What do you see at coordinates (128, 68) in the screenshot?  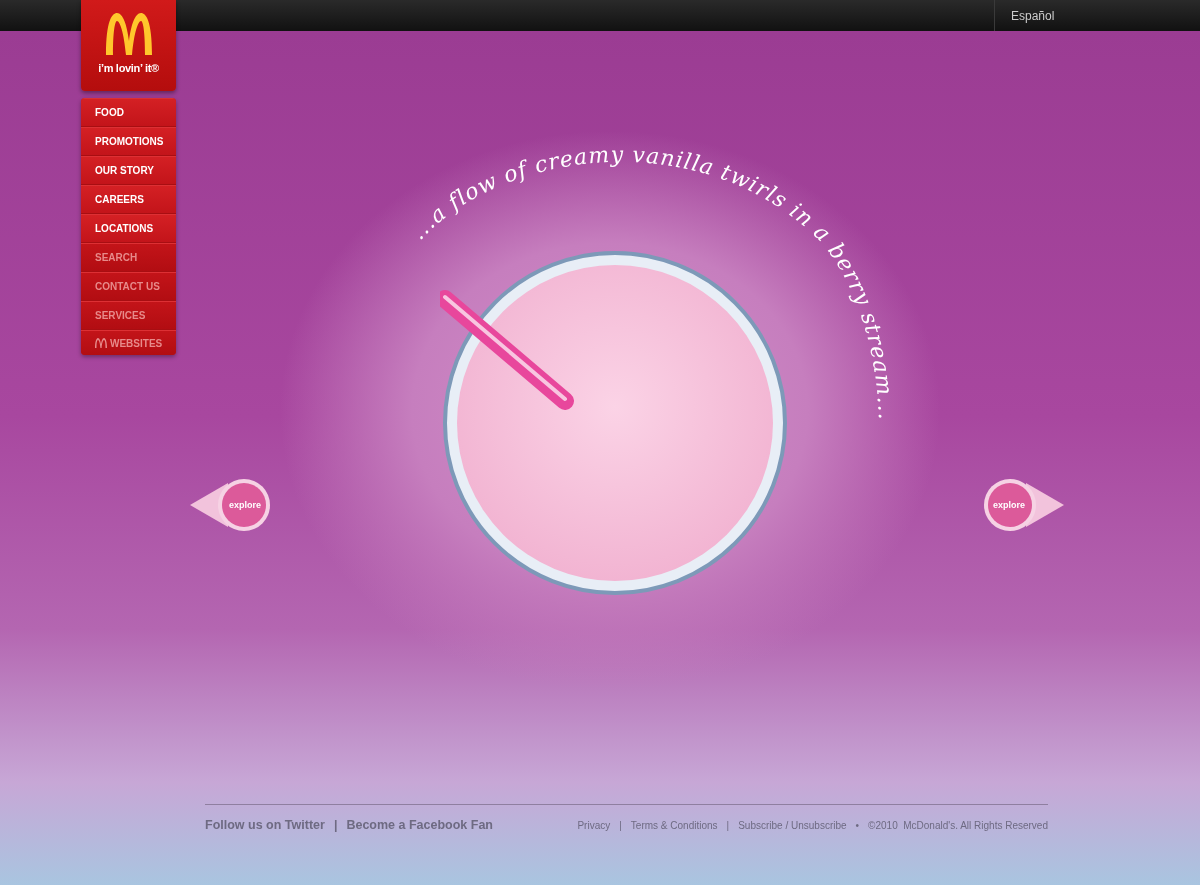 I see `tagline-text: i’m lovin’ it®` at bounding box center [128, 68].